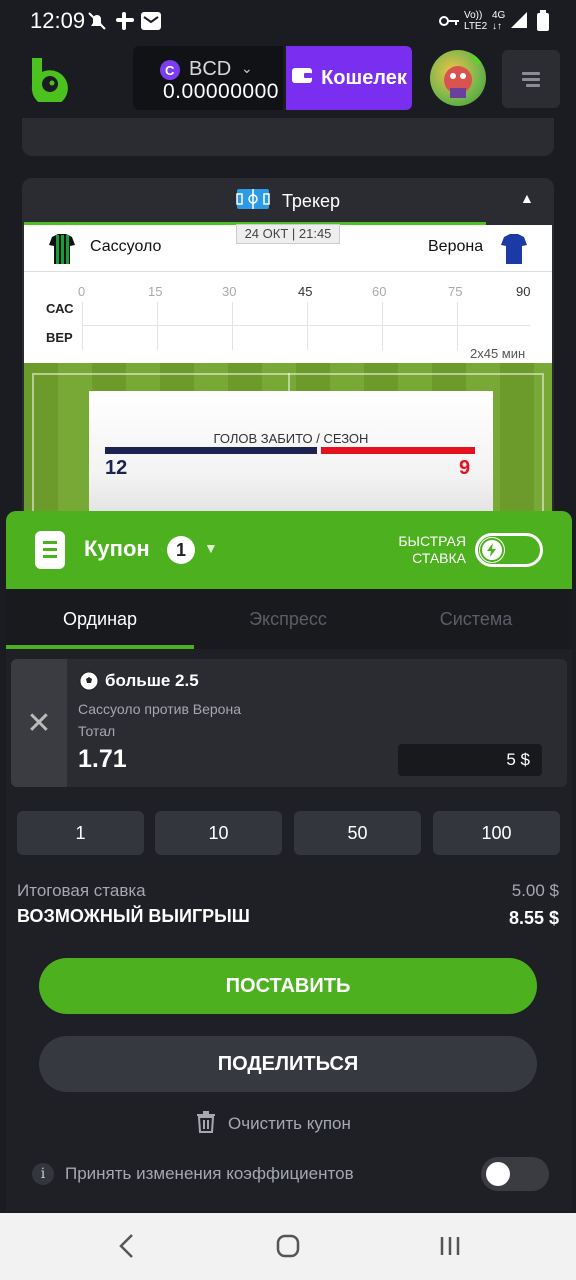 Image resolution: width=576 pixels, height=1280 pixels. Describe the element at coordinates (288, 234) in the screenshot. I see `match-datetime: 24 ОКТ | 21:45` at that location.